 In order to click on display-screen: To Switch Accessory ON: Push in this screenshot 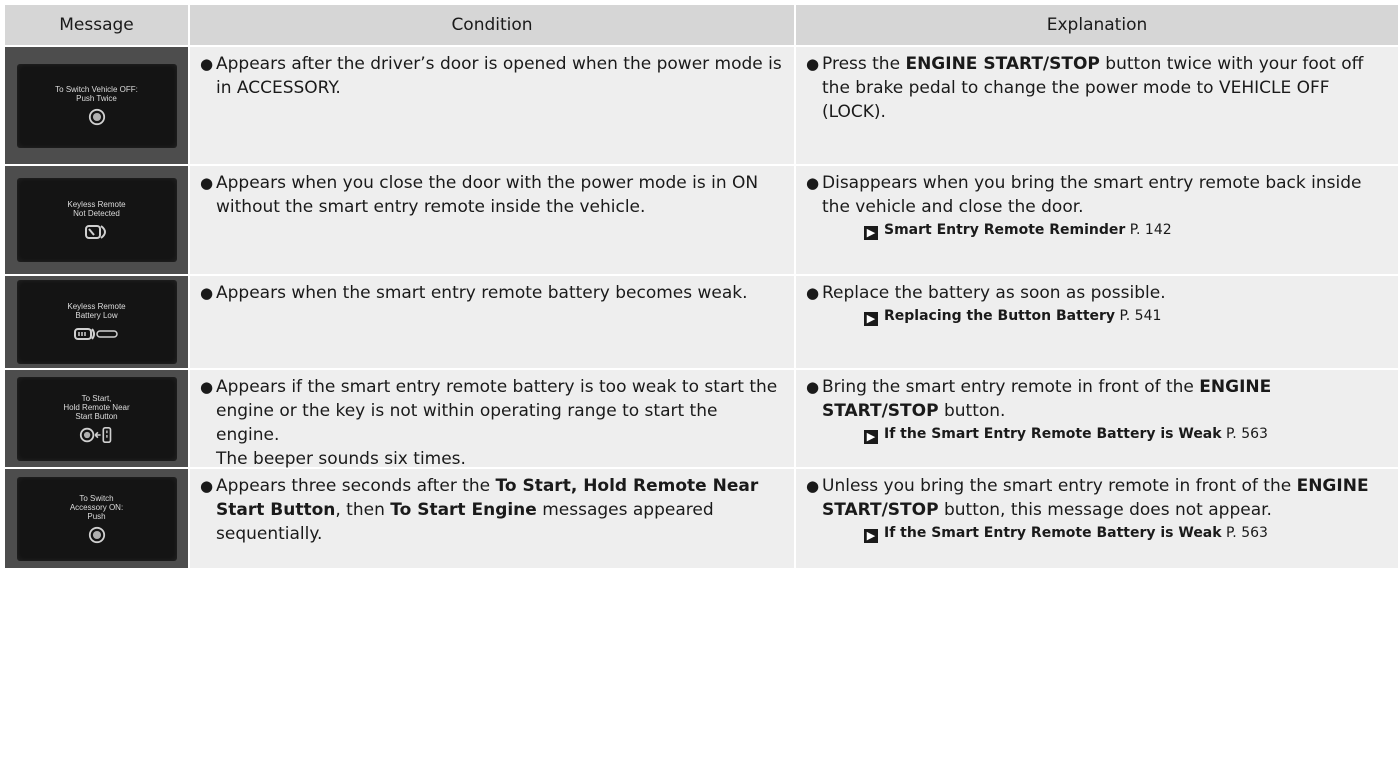, I will do `click(96, 518)`.